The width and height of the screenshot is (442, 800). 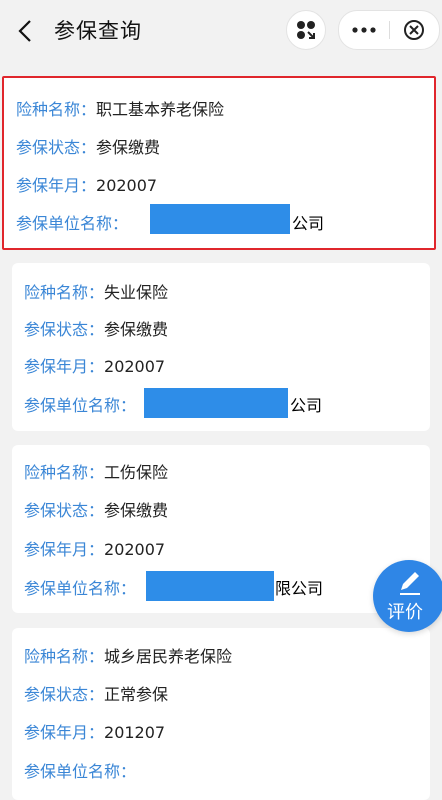 I want to click on ellipsis-icon, so click(x=364, y=30).